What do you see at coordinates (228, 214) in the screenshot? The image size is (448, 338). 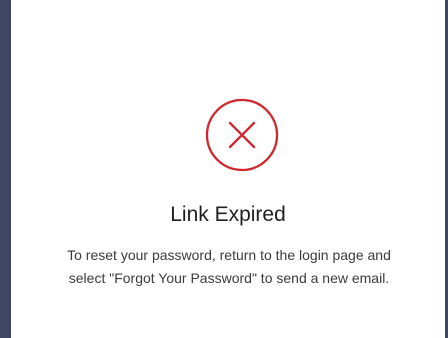 I see `page-title: Link Expired` at bounding box center [228, 214].